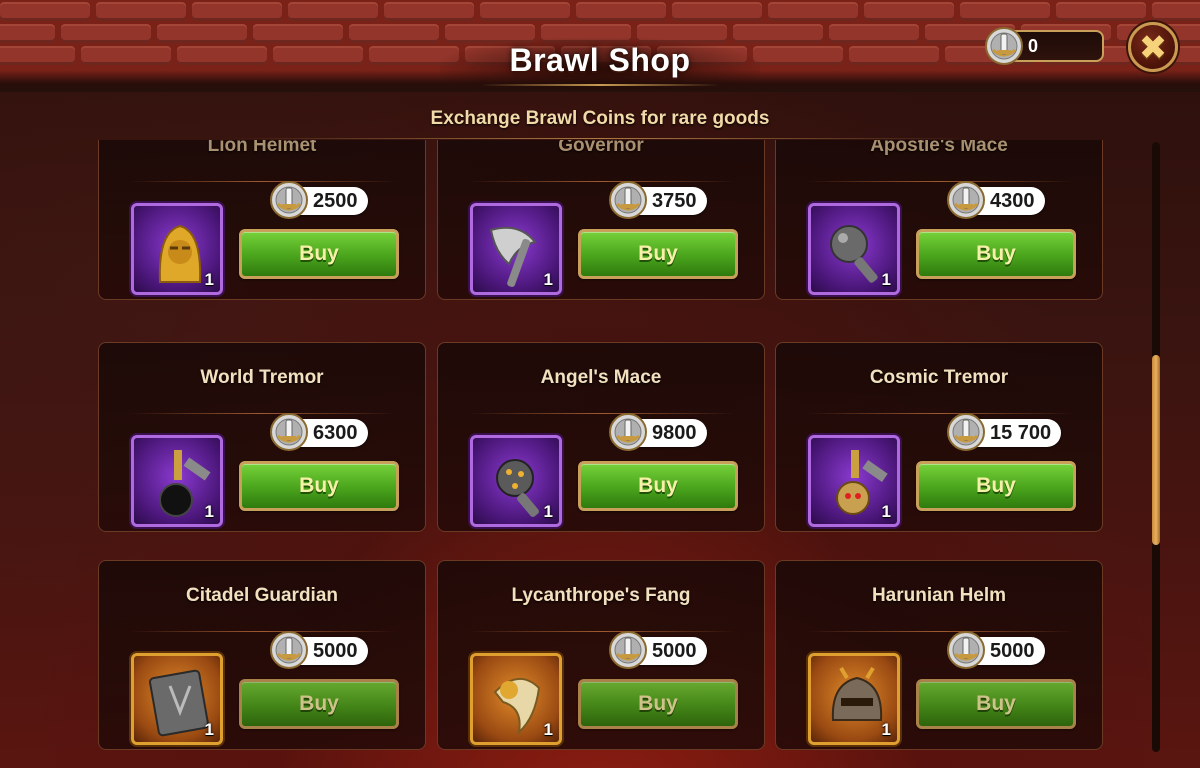 This screenshot has width=1200, height=768. What do you see at coordinates (674, 201) in the screenshot?
I see `price-value: 3750` at bounding box center [674, 201].